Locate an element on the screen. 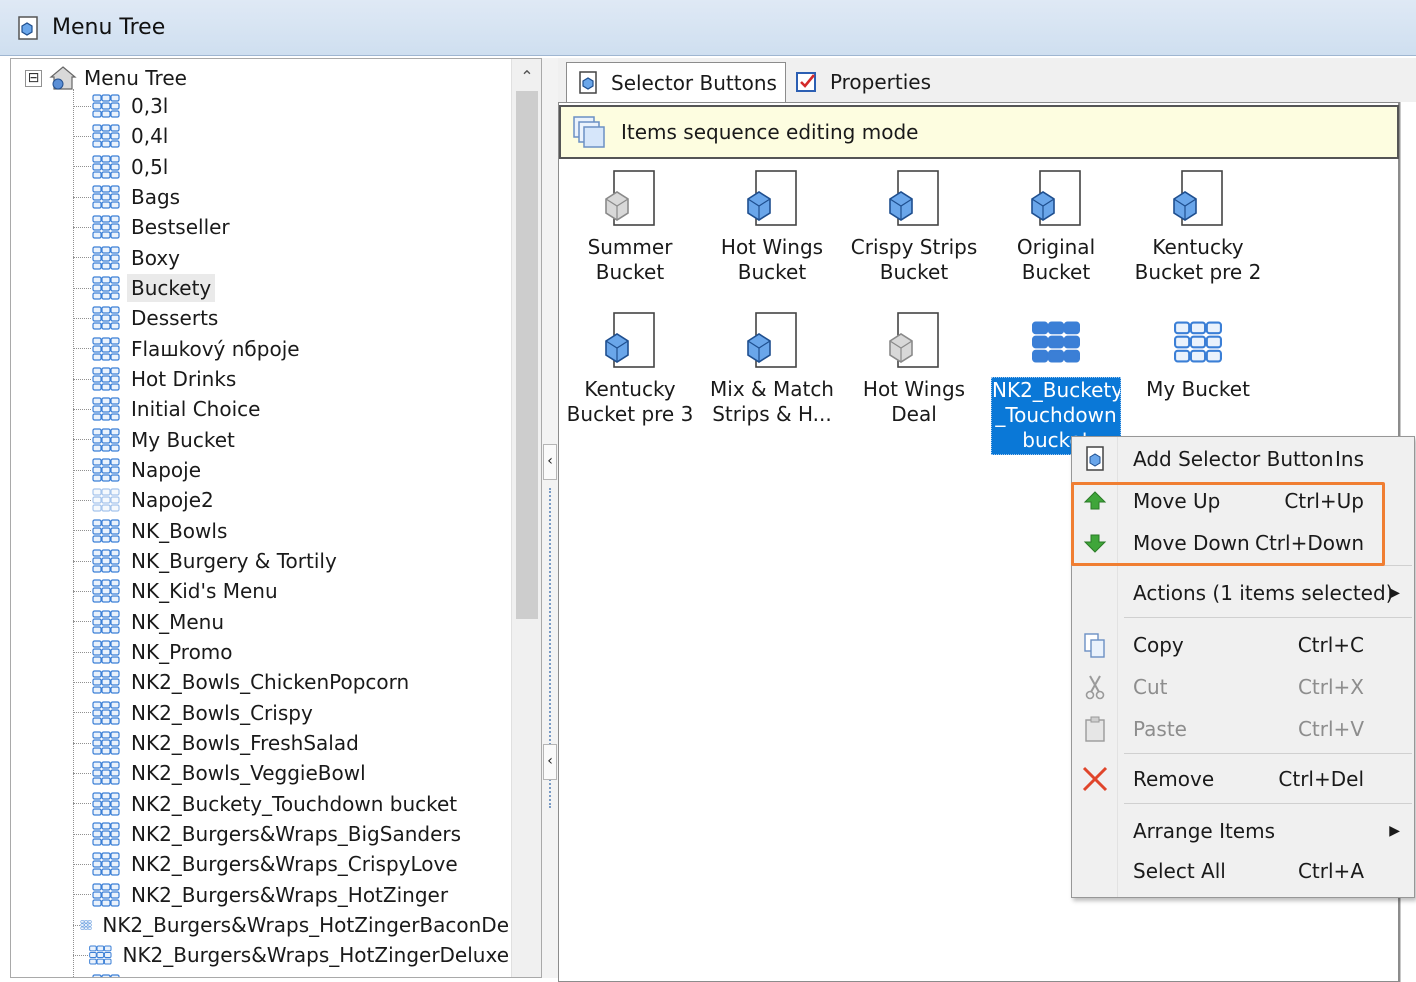  context-menu-item-copy: Copy Ctrl+C is located at coordinates (1243, 645).